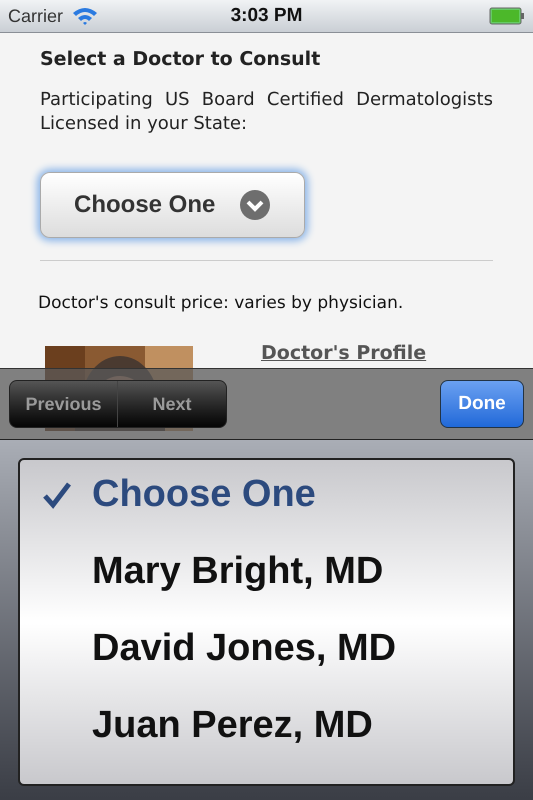  What do you see at coordinates (277, 648) in the screenshot?
I see `picker-option: David Jones, MD` at bounding box center [277, 648].